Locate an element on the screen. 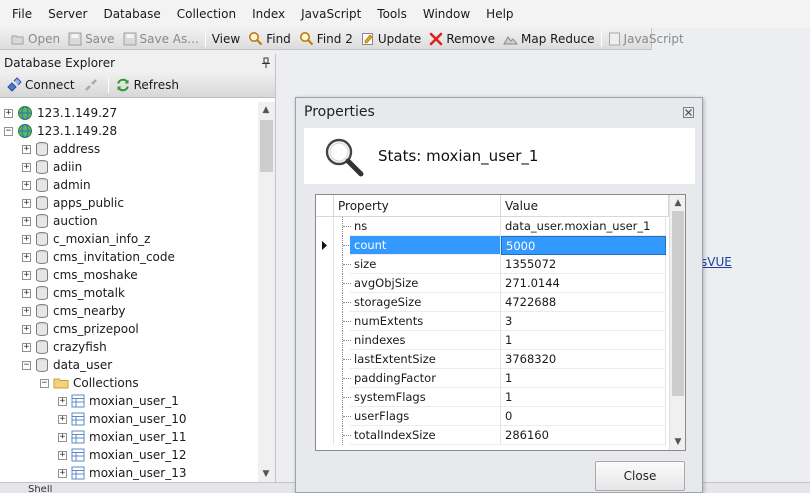  tree-scrollbar-thumb is located at coordinates (266, 146).